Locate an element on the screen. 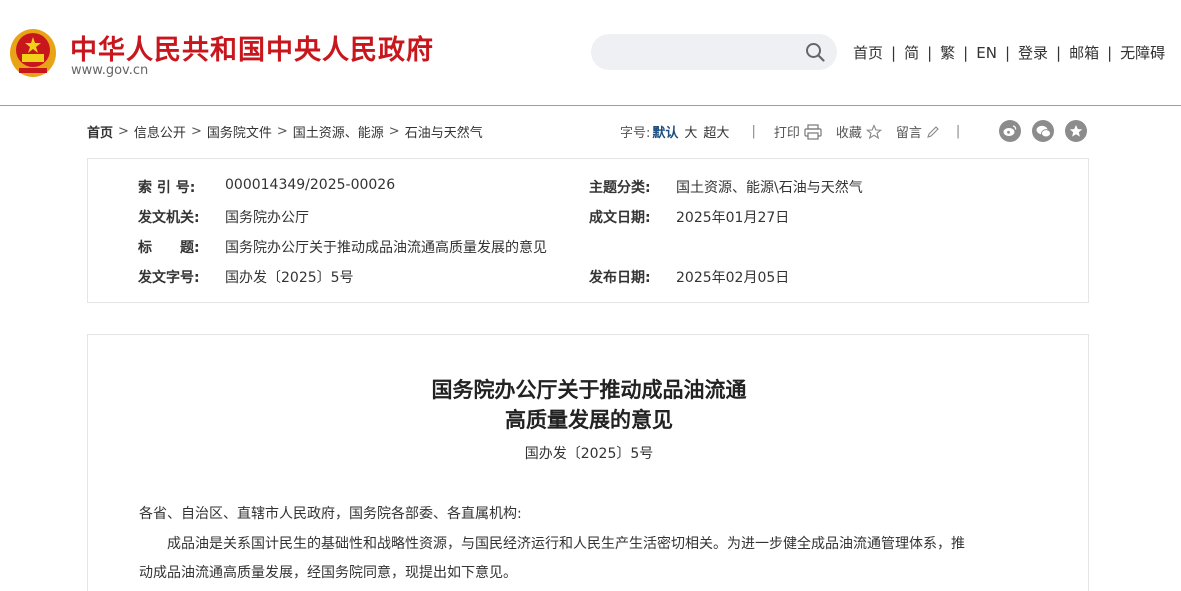 This screenshot has width=1181, height=591. comment-button: 留言 is located at coordinates (918, 131).